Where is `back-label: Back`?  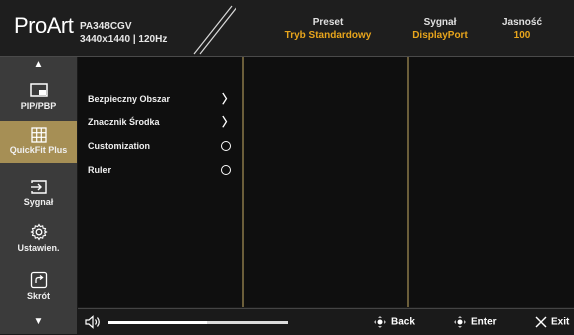 back-label: Back is located at coordinates (403, 322).